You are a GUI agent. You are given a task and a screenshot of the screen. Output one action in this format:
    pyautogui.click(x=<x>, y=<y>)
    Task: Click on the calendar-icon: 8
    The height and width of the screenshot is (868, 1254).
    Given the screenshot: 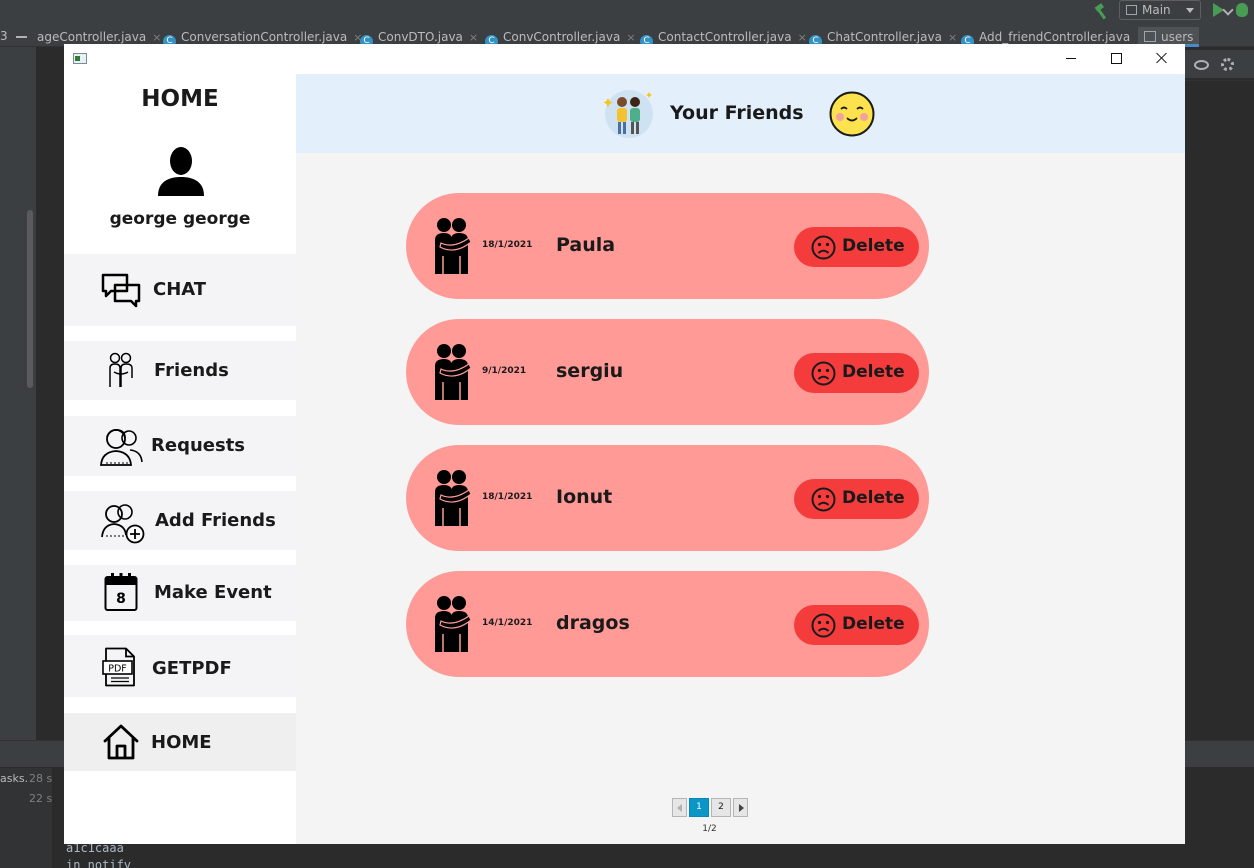 What is the action you would take?
    pyautogui.click(x=121, y=592)
    